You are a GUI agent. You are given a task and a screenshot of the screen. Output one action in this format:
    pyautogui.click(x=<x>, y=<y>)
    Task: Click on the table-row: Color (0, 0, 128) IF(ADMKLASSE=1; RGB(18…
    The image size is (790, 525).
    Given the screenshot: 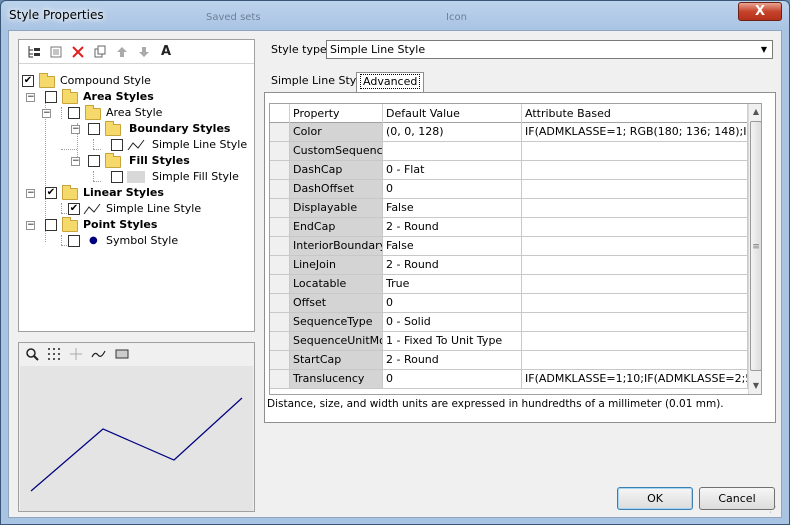 What is the action you would take?
    pyautogui.click(x=515, y=132)
    